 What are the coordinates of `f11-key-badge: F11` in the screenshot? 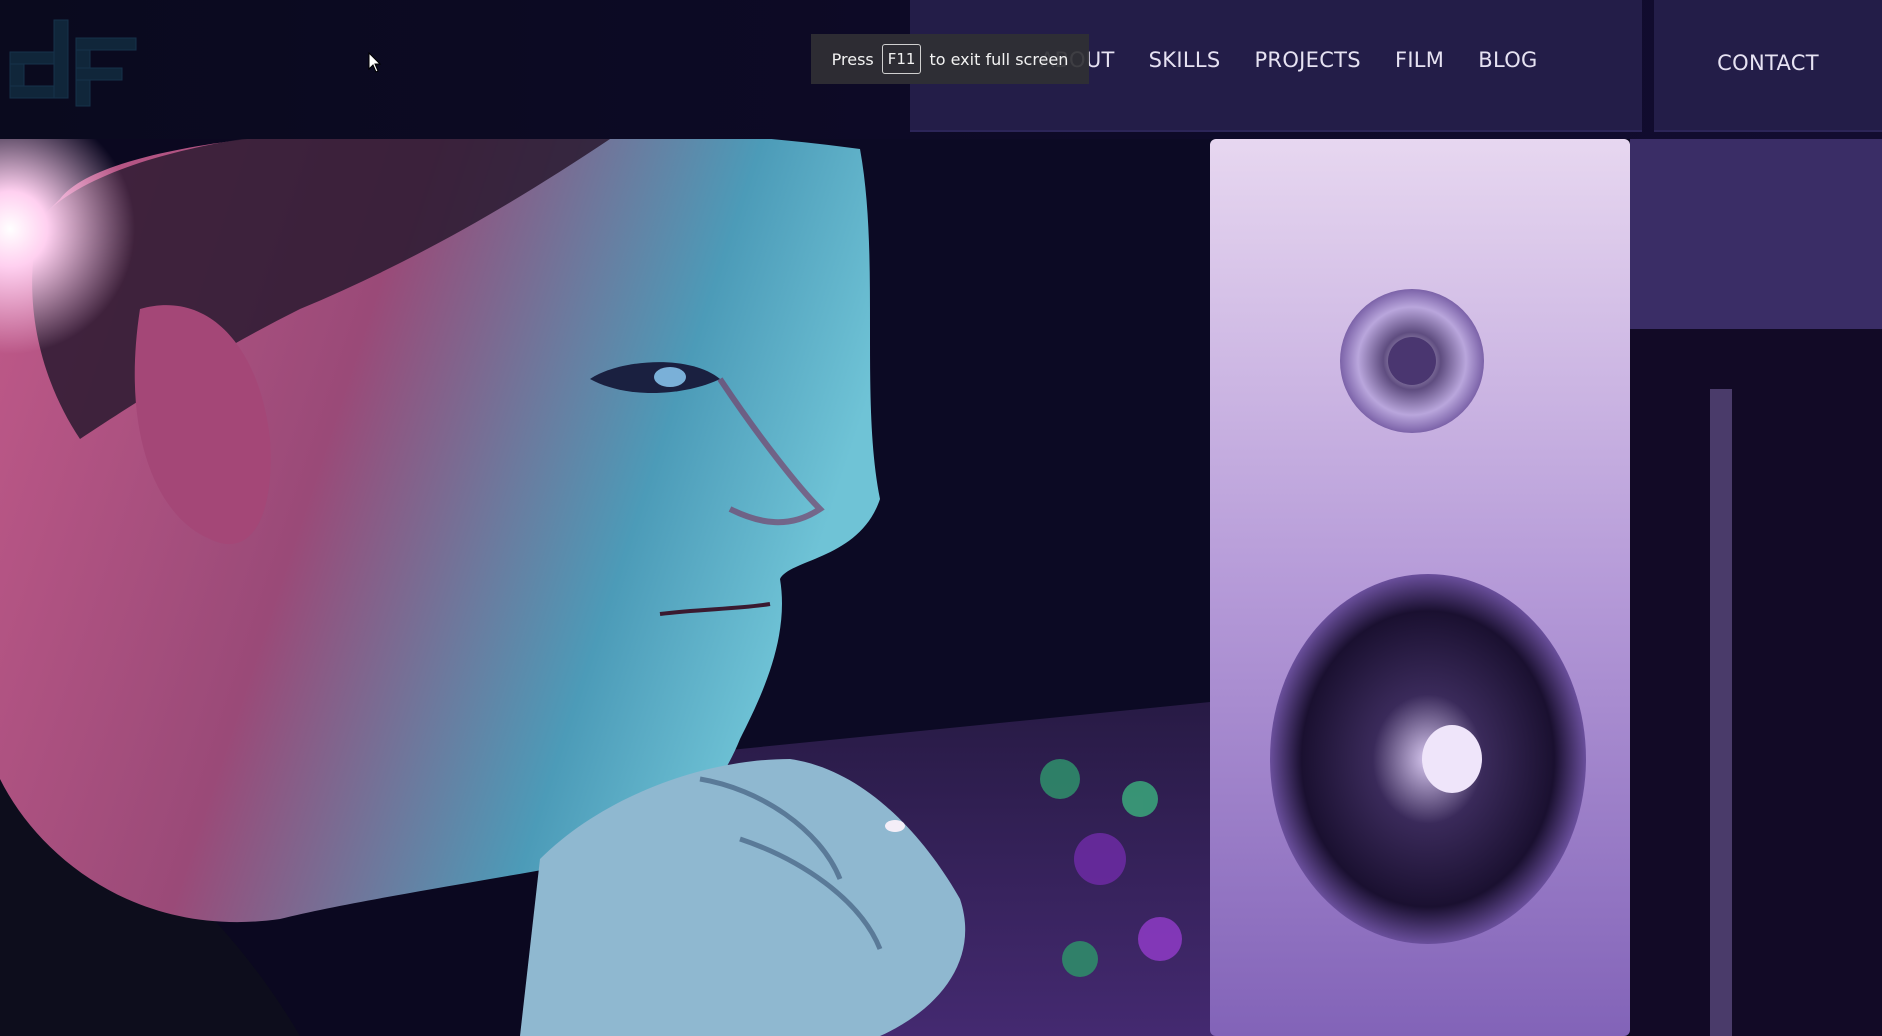 It's located at (901, 59).